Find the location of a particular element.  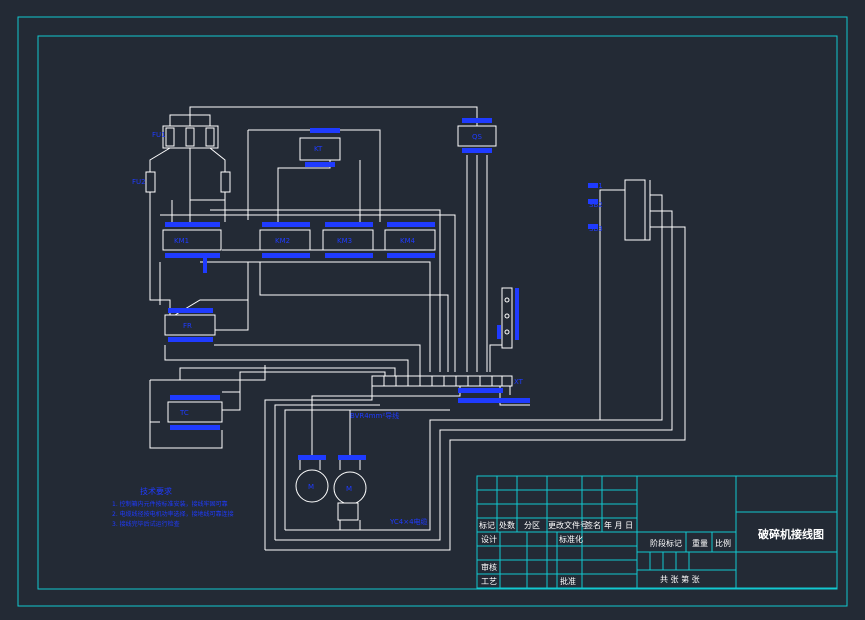

tb-review: 审核 is located at coordinates (489, 567).